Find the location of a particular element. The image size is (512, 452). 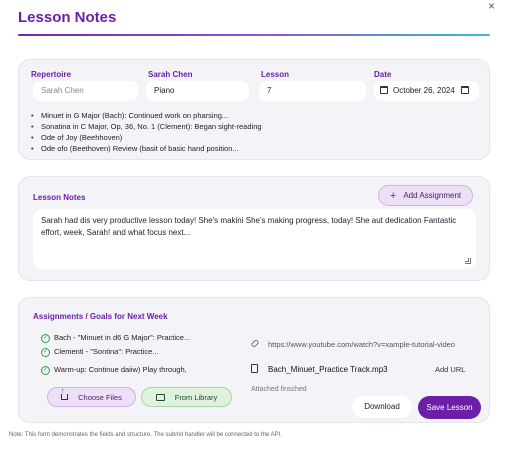

instrument-input: Piano is located at coordinates (197, 91).